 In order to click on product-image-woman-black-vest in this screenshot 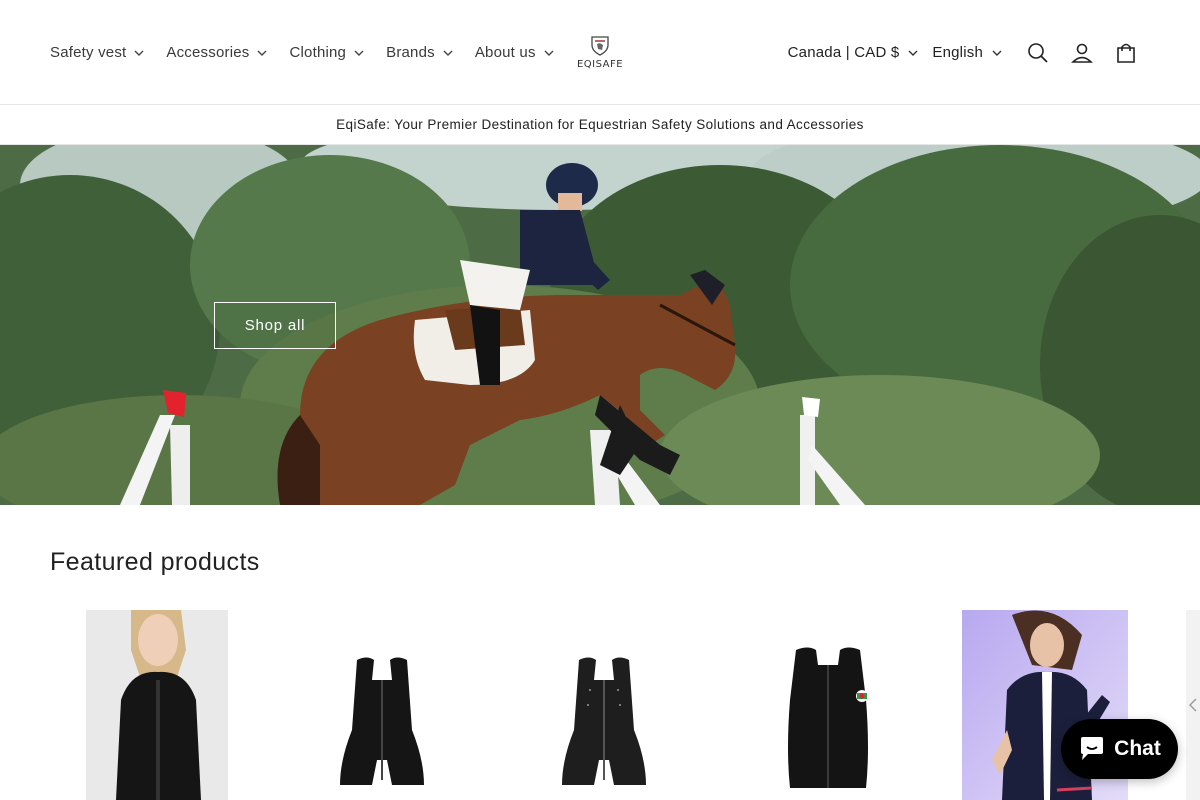, I will do `click(157, 705)`.